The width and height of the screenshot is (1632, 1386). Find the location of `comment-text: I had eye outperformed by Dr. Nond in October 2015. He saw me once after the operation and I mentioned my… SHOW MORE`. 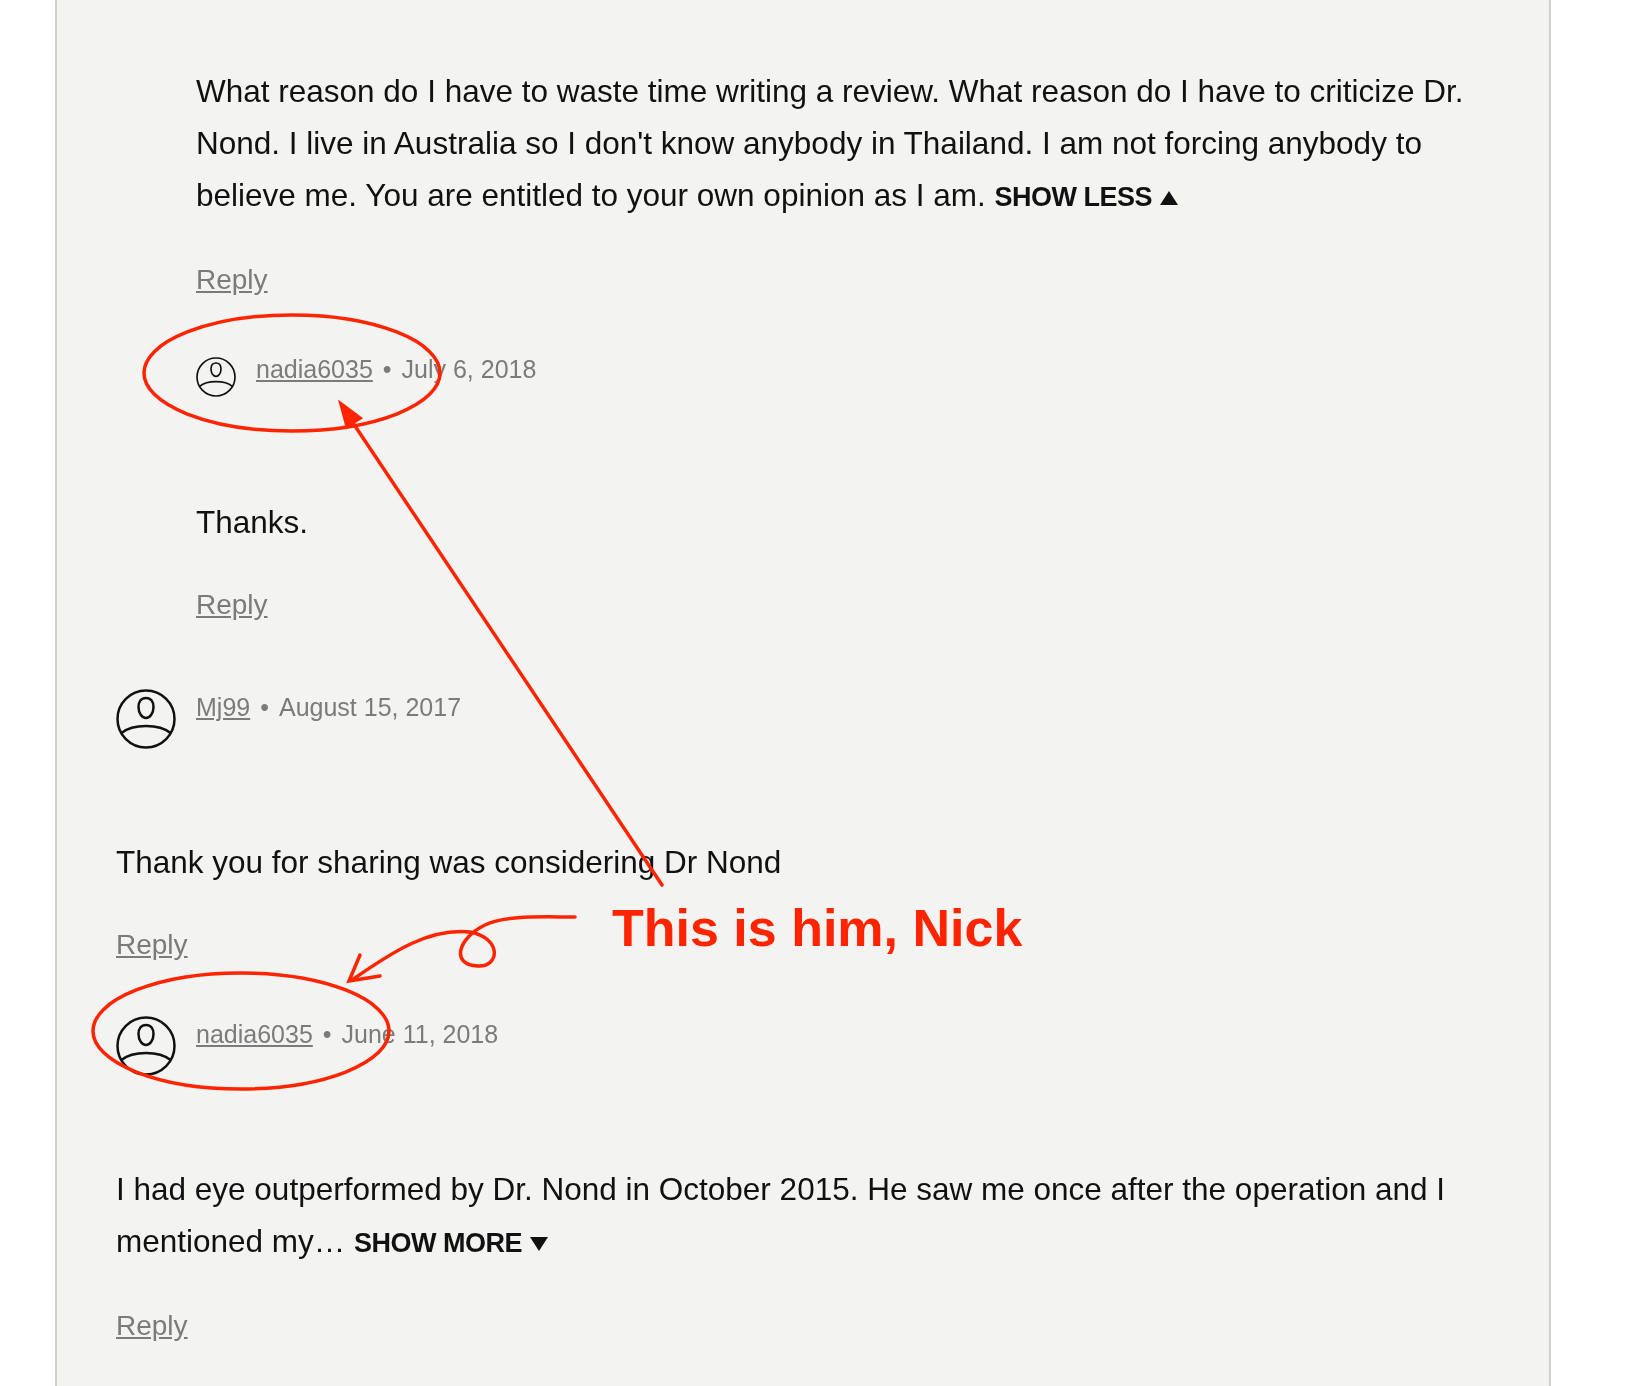

comment-text: I had eye outperformed by Dr. Nond in October 2015. He saw me once after the operation and I mentioned my… SHOW MORE is located at coordinates (781, 1215).